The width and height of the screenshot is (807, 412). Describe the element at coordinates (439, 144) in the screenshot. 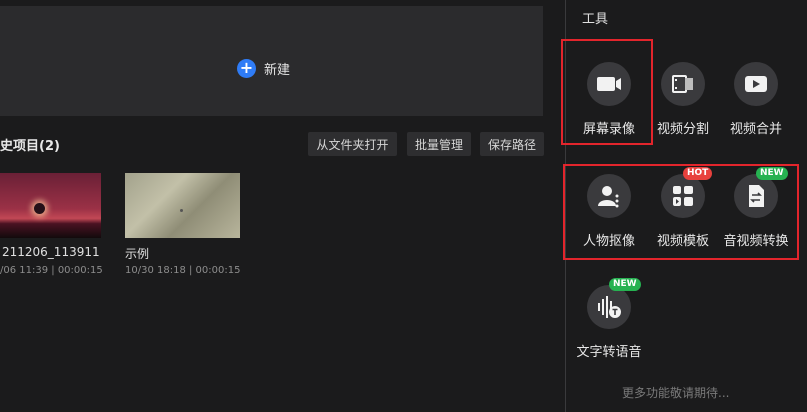

I see `batch-manage-button: 批量管理` at that location.